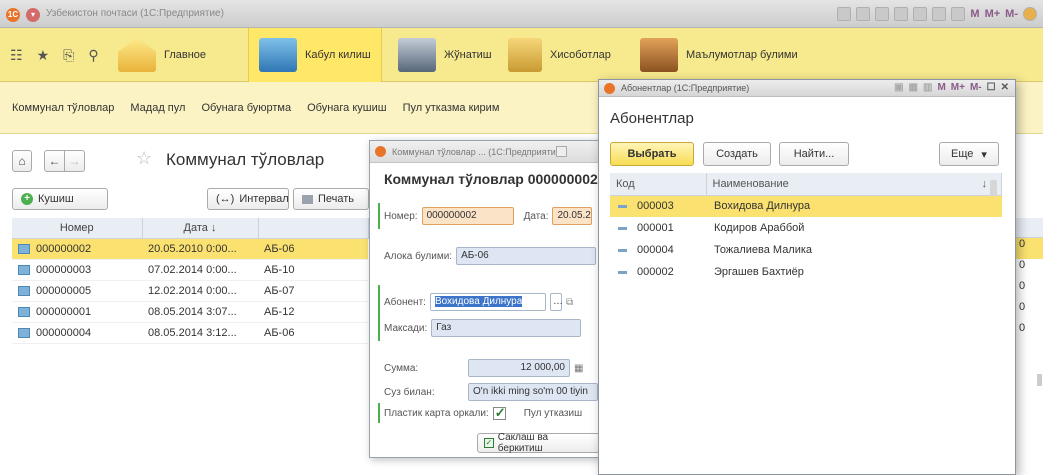 This screenshot has width=1043, height=475. I want to click on select-button: Выбрать, so click(652, 154).